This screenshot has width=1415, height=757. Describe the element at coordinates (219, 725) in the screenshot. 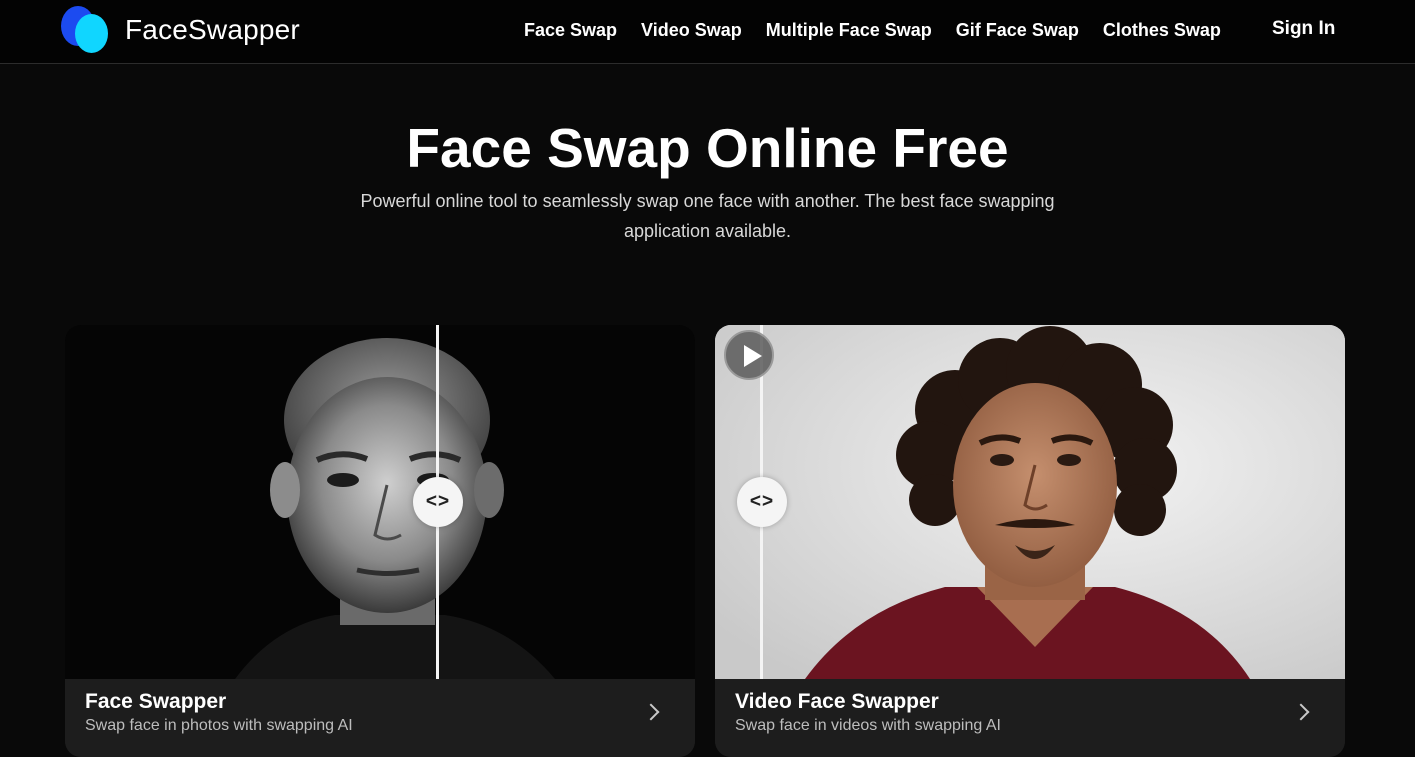

I see `card-description: Swap face in photos with swapping AI` at that location.